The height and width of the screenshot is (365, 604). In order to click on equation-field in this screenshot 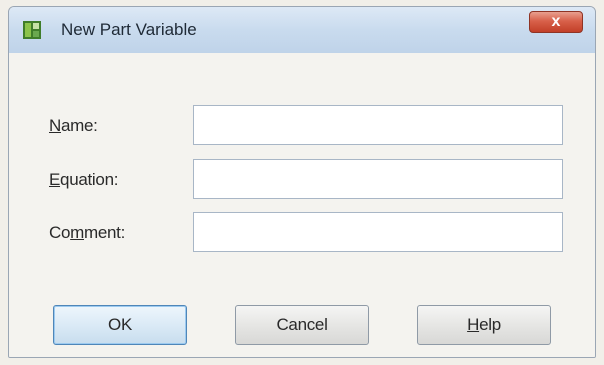, I will do `click(378, 179)`.